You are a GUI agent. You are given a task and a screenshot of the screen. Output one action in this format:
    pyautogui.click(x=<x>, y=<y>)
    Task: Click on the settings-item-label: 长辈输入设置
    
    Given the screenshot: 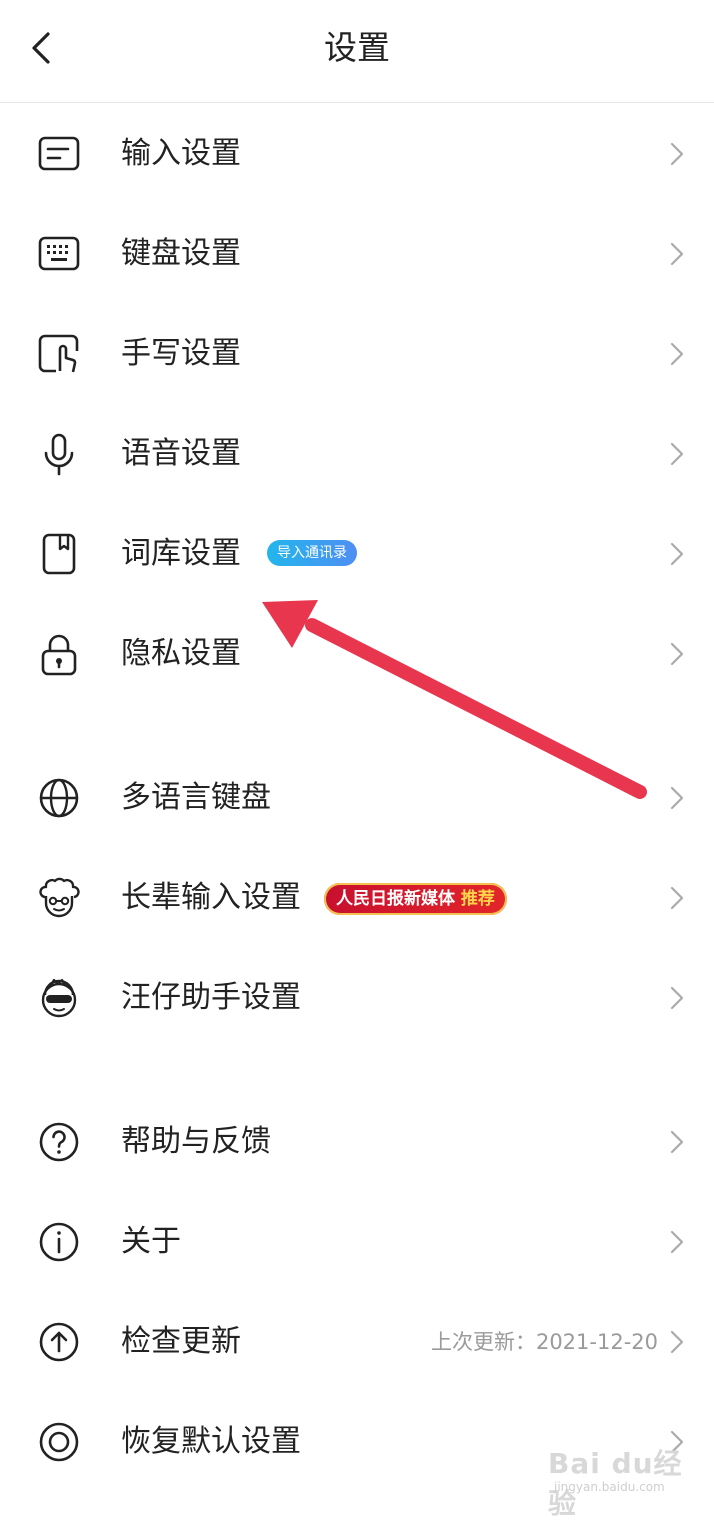 What is the action you would take?
    pyautogui.click(x=211, y=897)
    